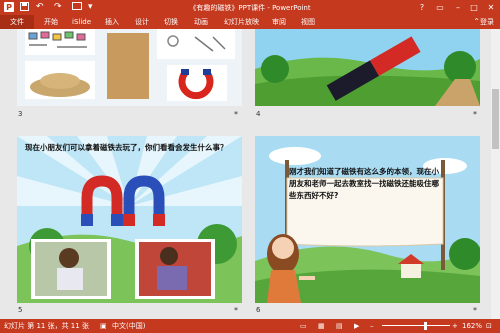 This screenshot has width=500, height=333. I want to click on slide-4-illustration, so click(367, 67).